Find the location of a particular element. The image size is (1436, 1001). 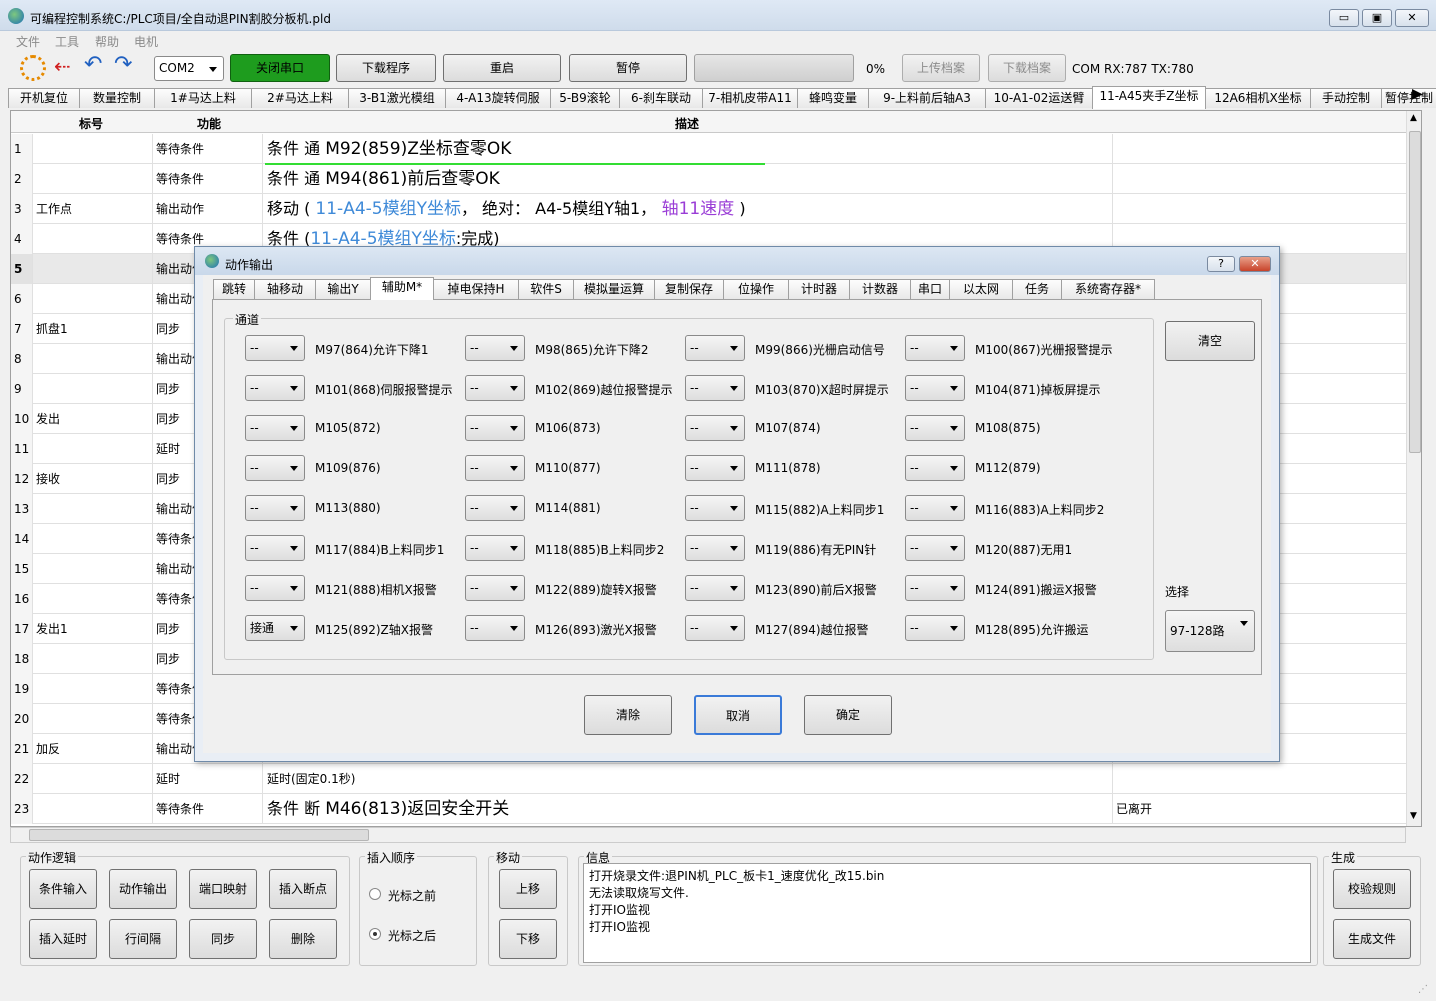

tab-8: 7-相机皮带A11 is located at coordinates (750, 98).